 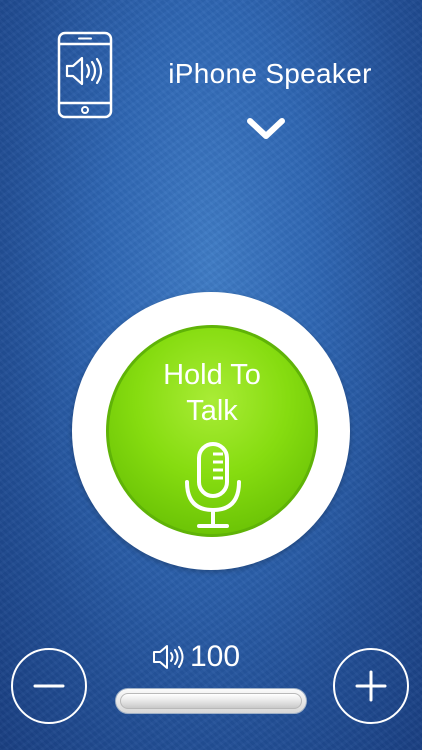 What do you see at coordinates (212, 431) in the screenshot?
I see `hold-to-talk-button: Hold To Talk` at bounding box center [212, 431].